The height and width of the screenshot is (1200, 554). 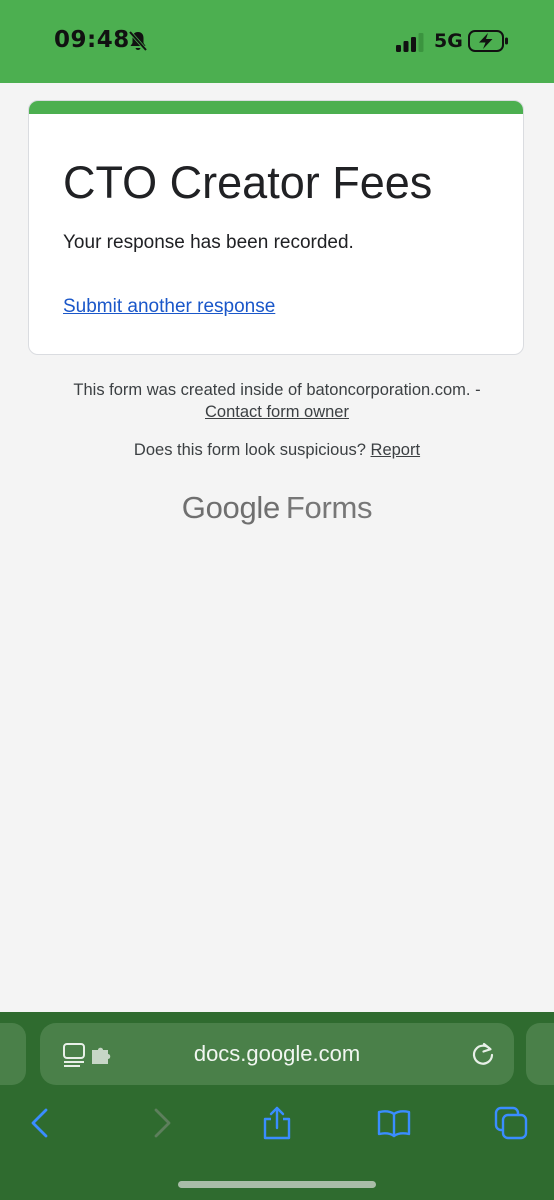 I want to click on submit-another-response-link: Submit another response, so click(x=169, y=307).